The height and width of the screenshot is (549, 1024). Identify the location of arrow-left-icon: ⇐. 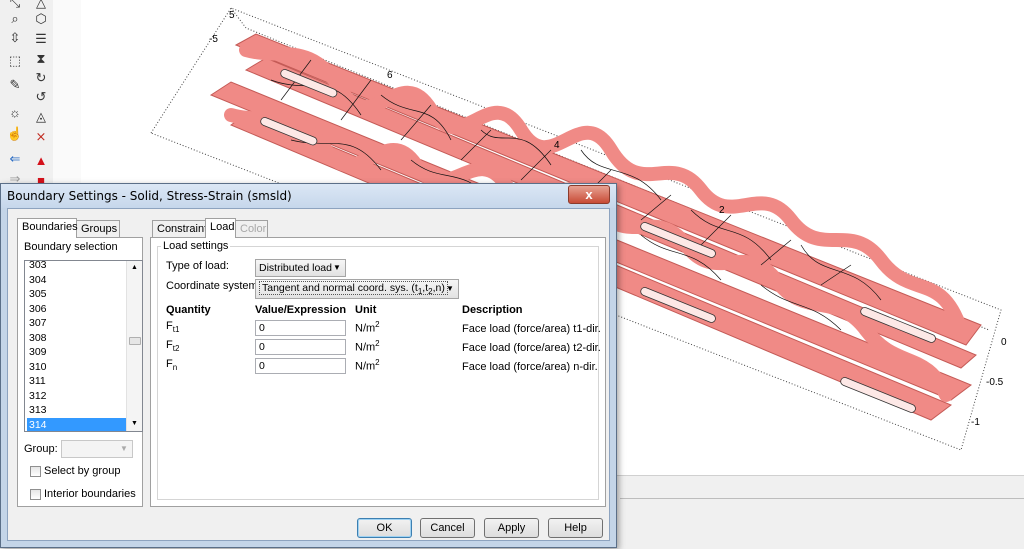
(15, 159).